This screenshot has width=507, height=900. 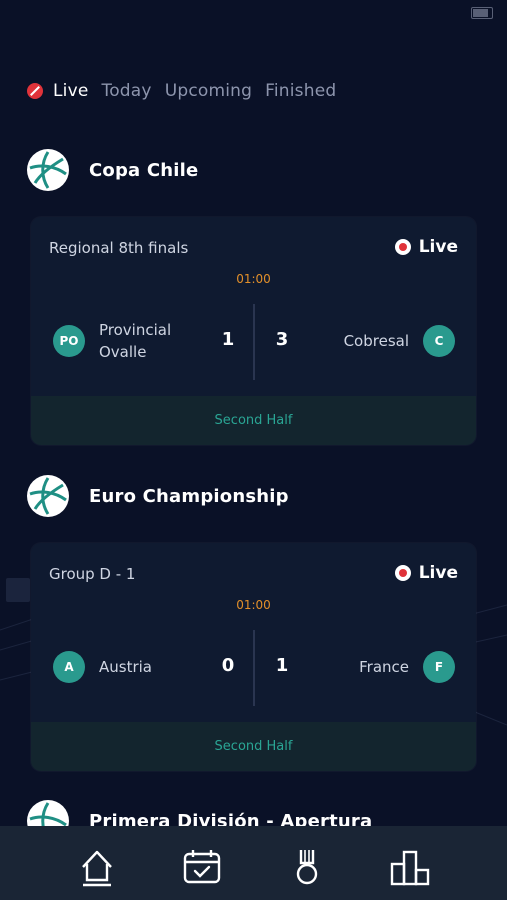 What do you see at coordinates (253, 863) in the screenshot?
I see `bottom-navigation` at bounding box center [253, 863].